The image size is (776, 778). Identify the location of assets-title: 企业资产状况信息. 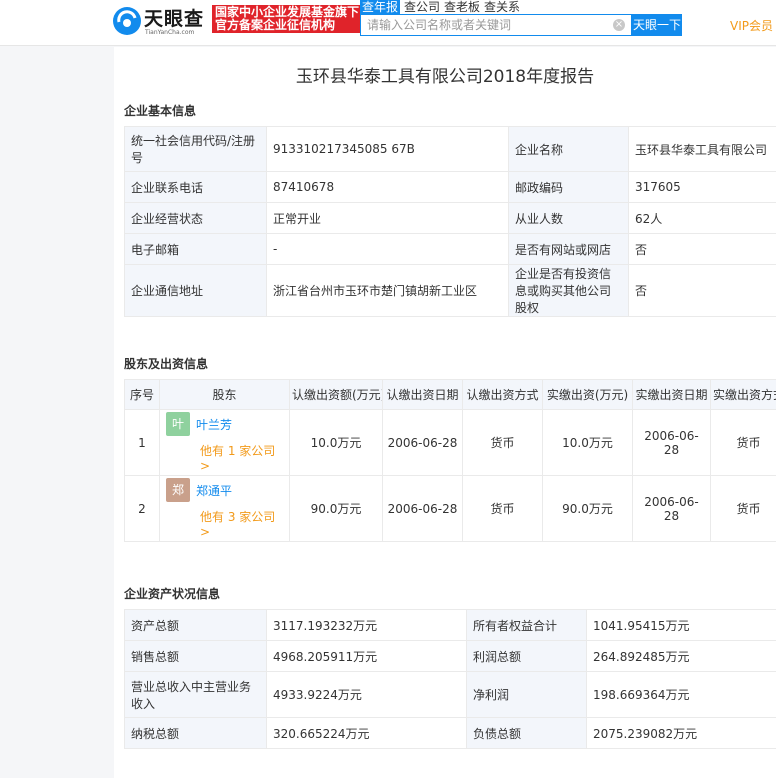
(172, 594).